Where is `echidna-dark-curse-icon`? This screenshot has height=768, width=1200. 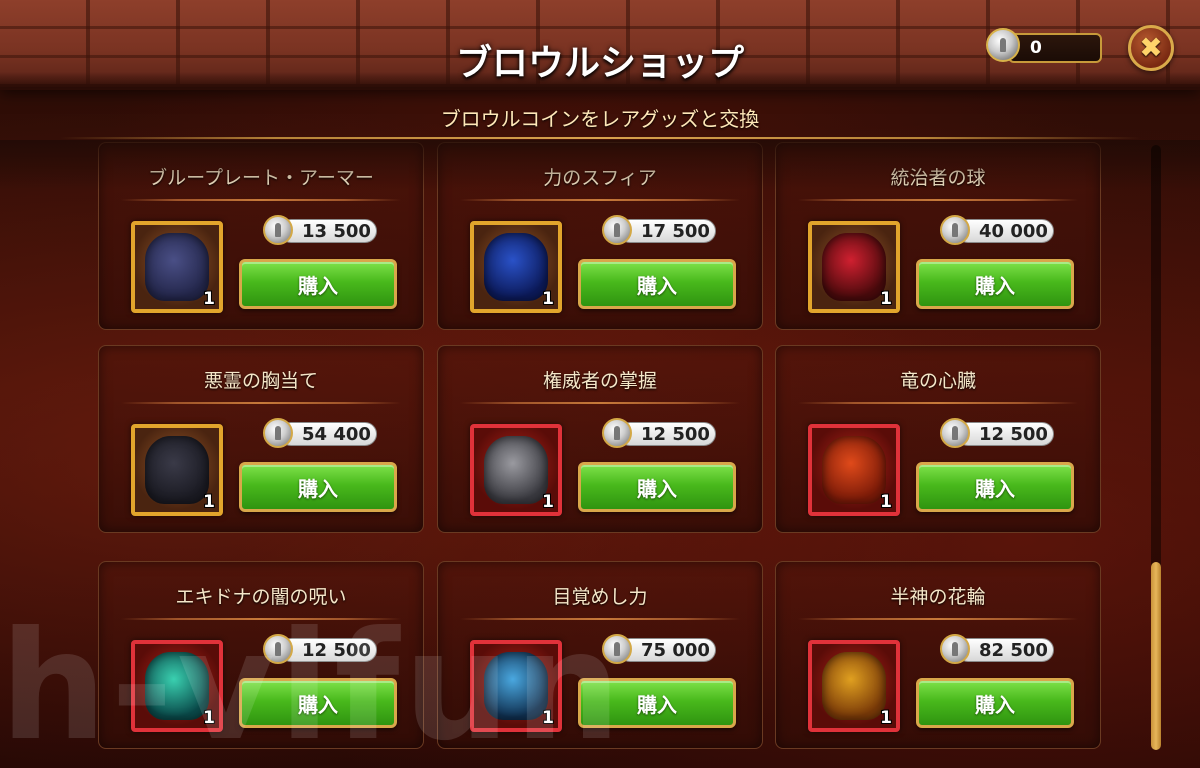
echidna-dark-curse-icon is located at coordinates (177, 686).